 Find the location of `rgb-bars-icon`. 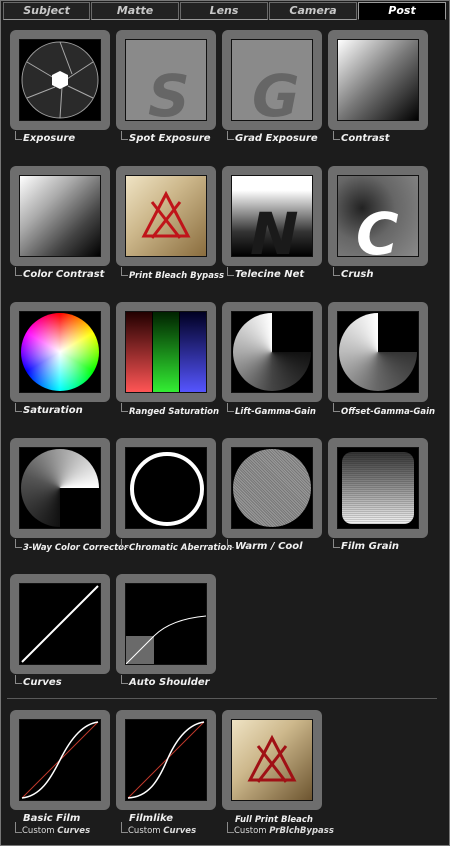

rgb-bars-icon is located at coordinates (166, 352).